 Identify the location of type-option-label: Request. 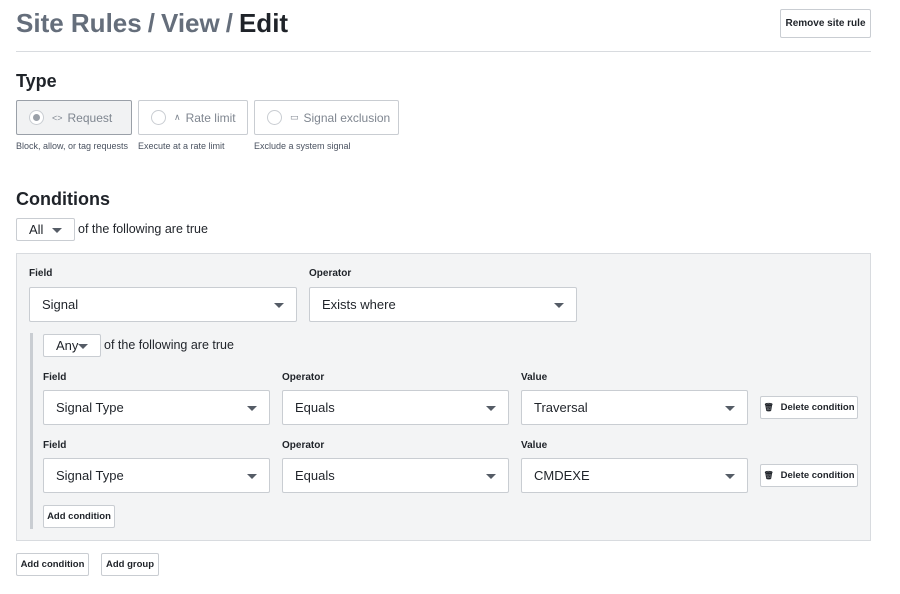
(90, 117).